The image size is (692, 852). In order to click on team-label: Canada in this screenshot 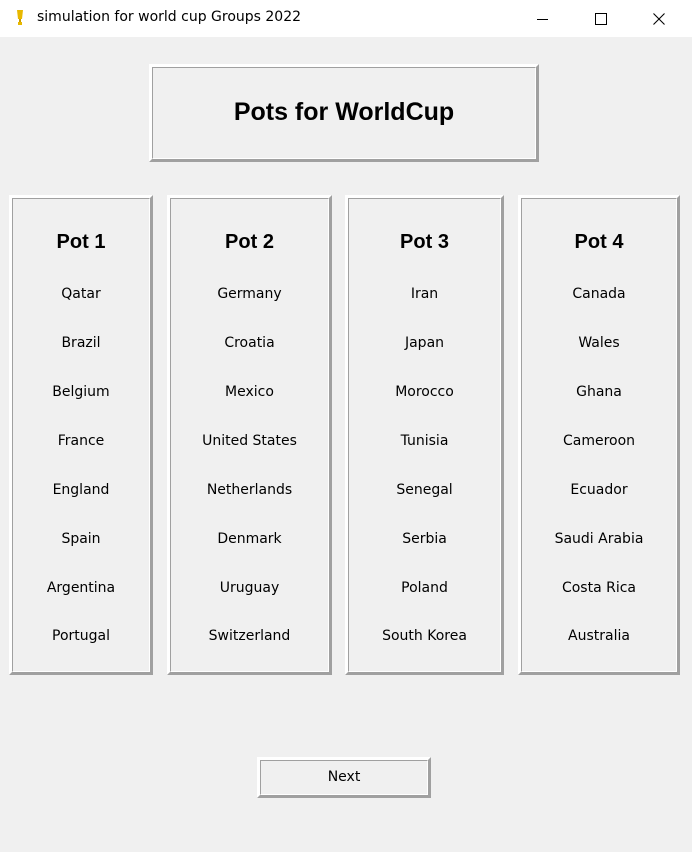, I will do `click(599, 294)`.